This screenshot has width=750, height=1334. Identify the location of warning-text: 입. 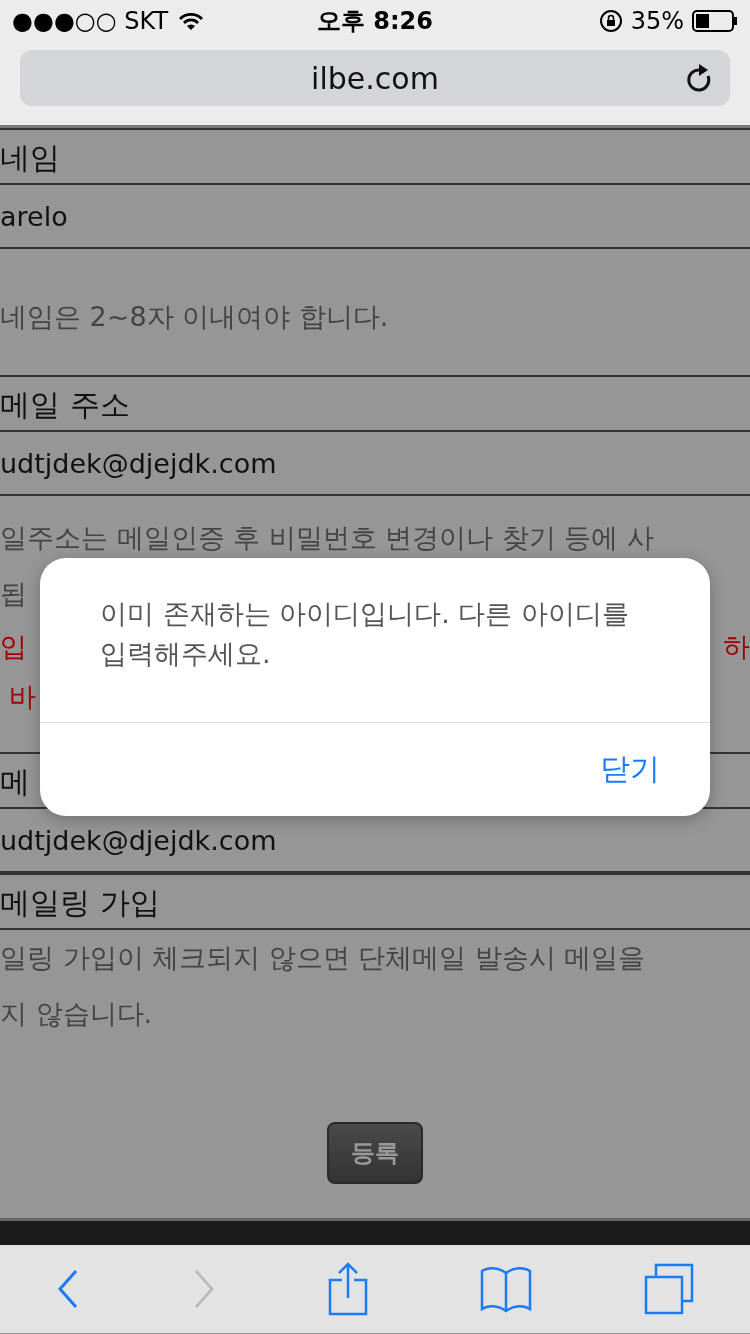
(13, 647).